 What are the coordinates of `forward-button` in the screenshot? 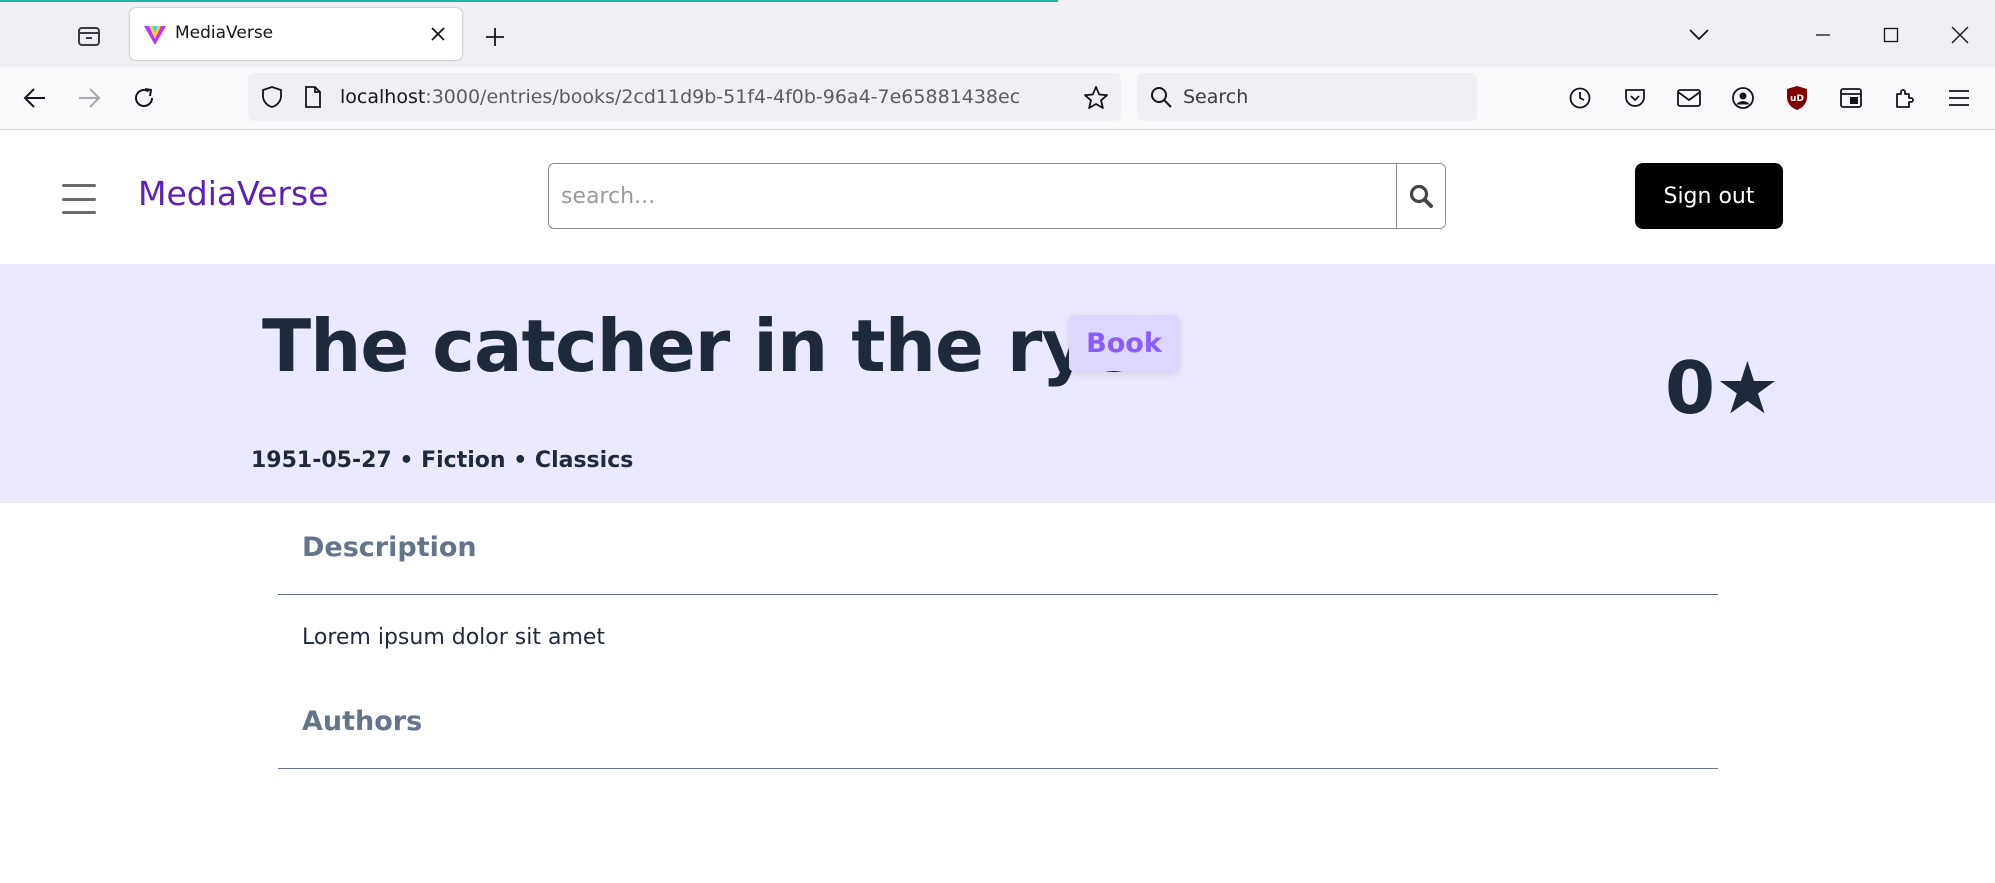 It's located at (89, 98).